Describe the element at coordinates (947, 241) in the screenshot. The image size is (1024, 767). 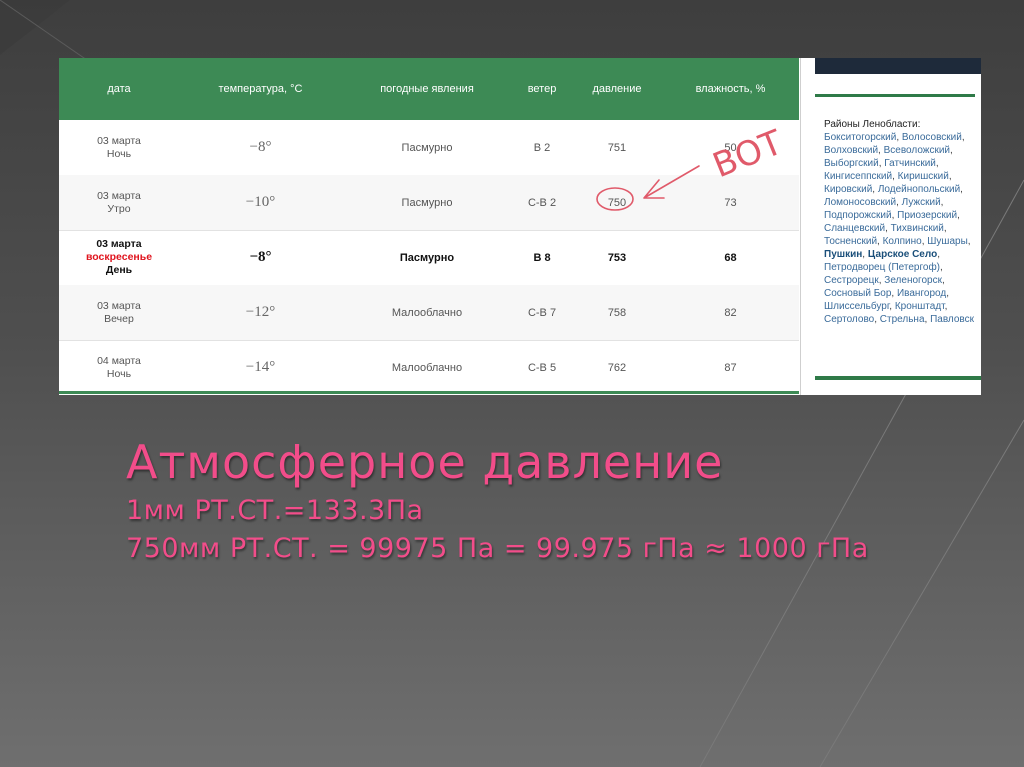
I see `region-link: Шушары` at that location.